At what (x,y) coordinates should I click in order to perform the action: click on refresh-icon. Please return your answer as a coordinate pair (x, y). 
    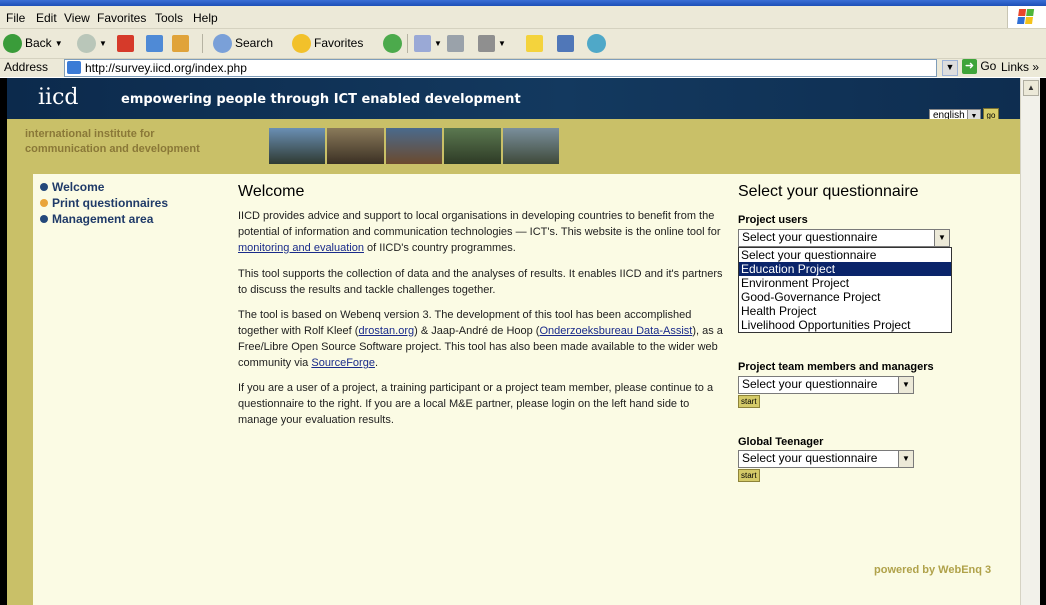
    Looking at the image, I should click on (154, 43).